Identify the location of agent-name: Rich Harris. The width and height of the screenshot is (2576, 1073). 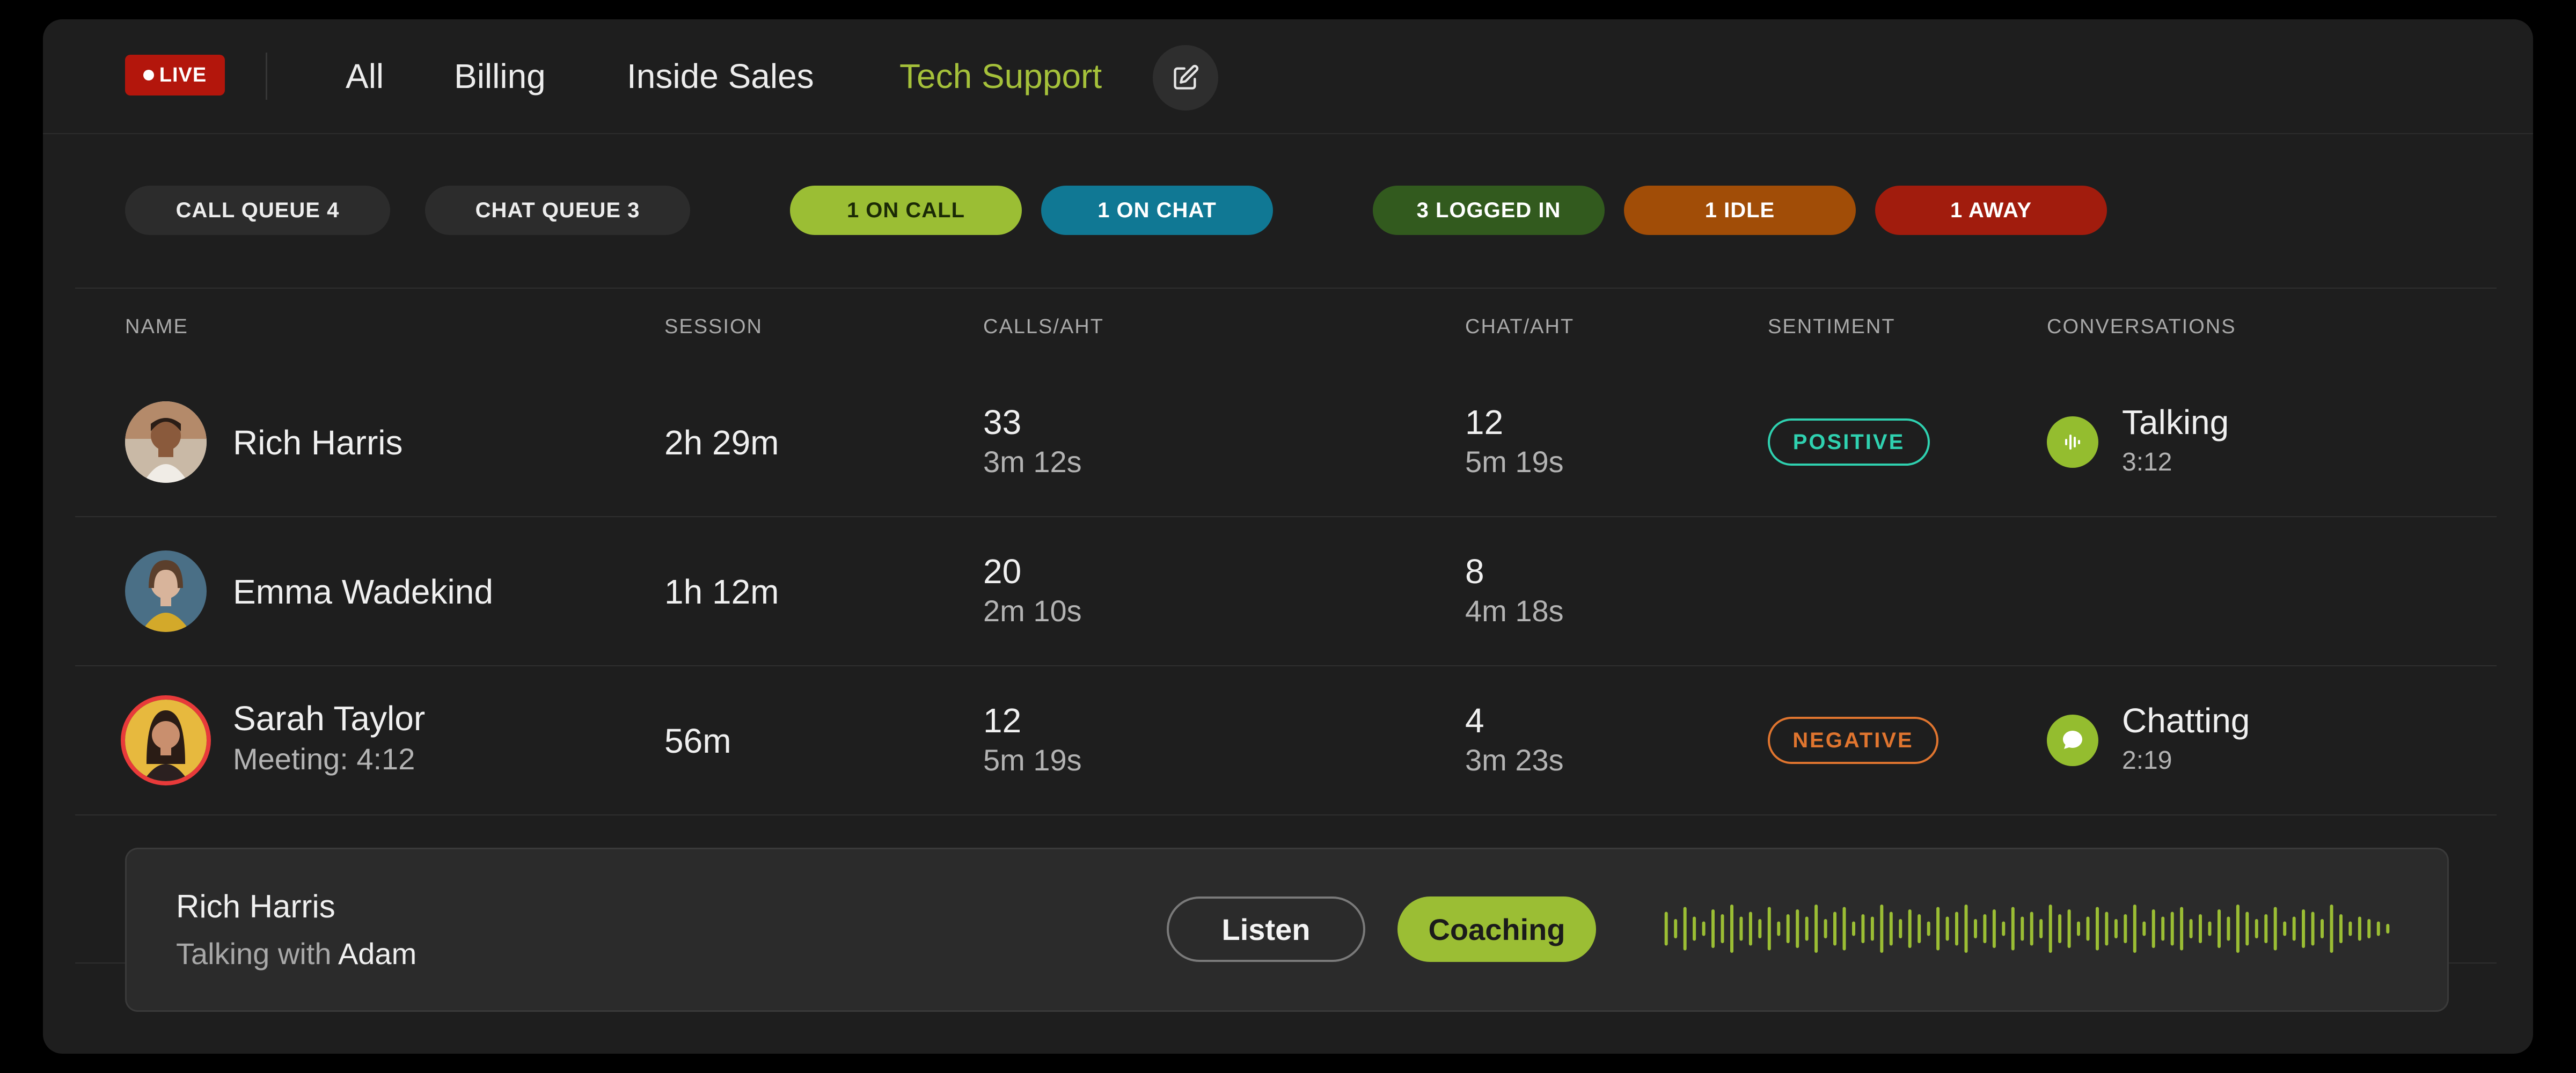
(317, 442).